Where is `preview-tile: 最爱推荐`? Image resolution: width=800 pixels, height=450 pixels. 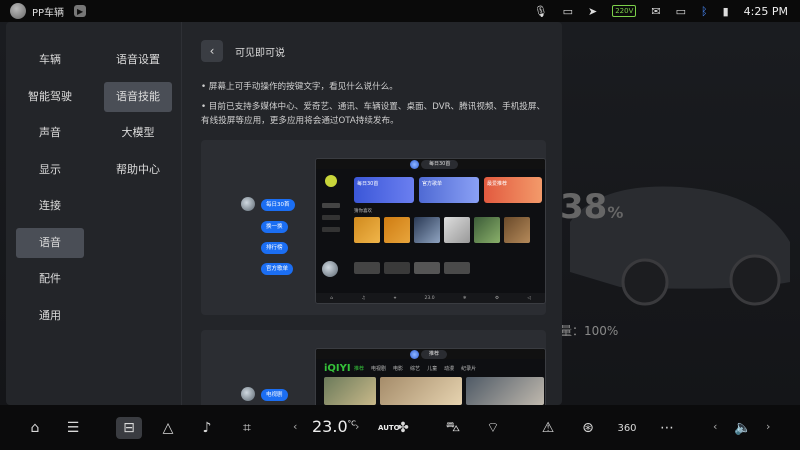
preview-tile: 最爱推荐 is located at coordinates (513, 190).